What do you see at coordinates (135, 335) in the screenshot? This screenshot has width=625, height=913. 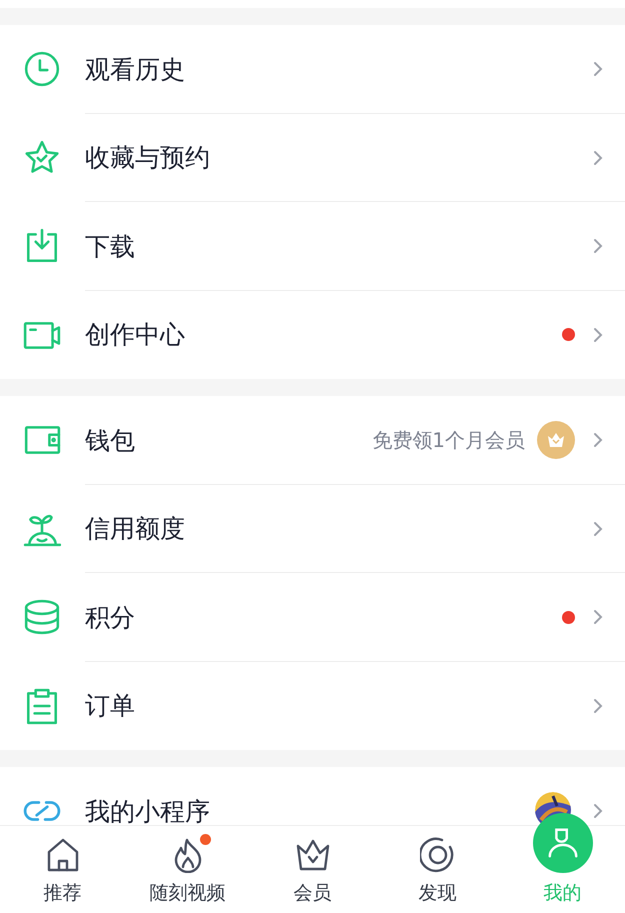 I see `menu-label: 创作中心` at bounding box center [135, 335].